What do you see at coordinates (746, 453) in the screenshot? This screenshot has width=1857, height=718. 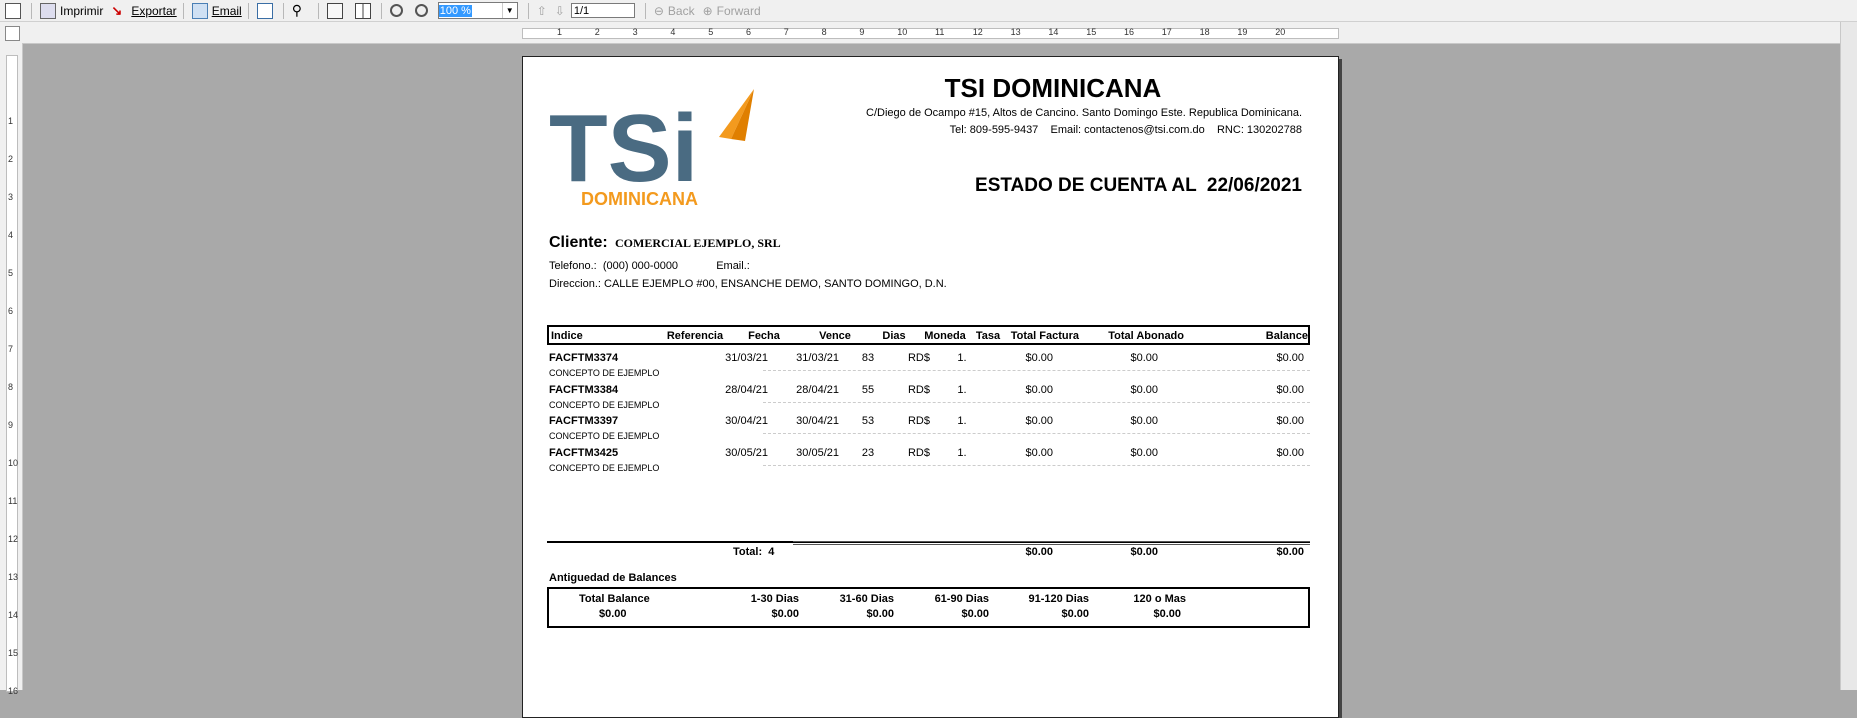 I see `row-fecha: 30/05/21` at bounding box center [746, 453].